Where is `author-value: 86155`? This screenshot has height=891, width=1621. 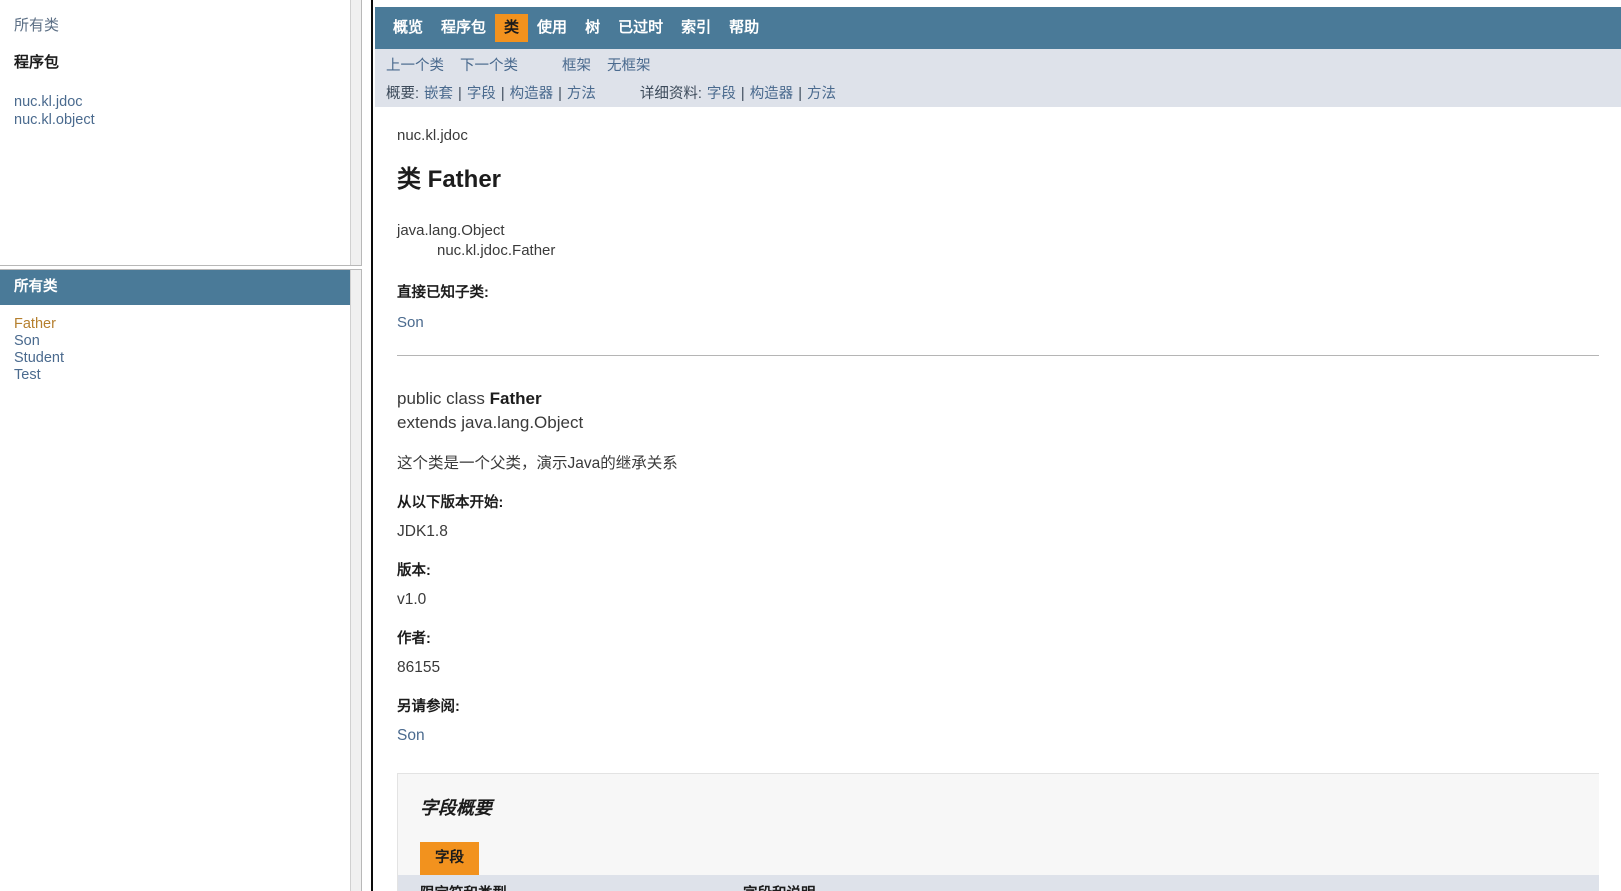
author-value: 86155 is located at coordinates (419, 667).